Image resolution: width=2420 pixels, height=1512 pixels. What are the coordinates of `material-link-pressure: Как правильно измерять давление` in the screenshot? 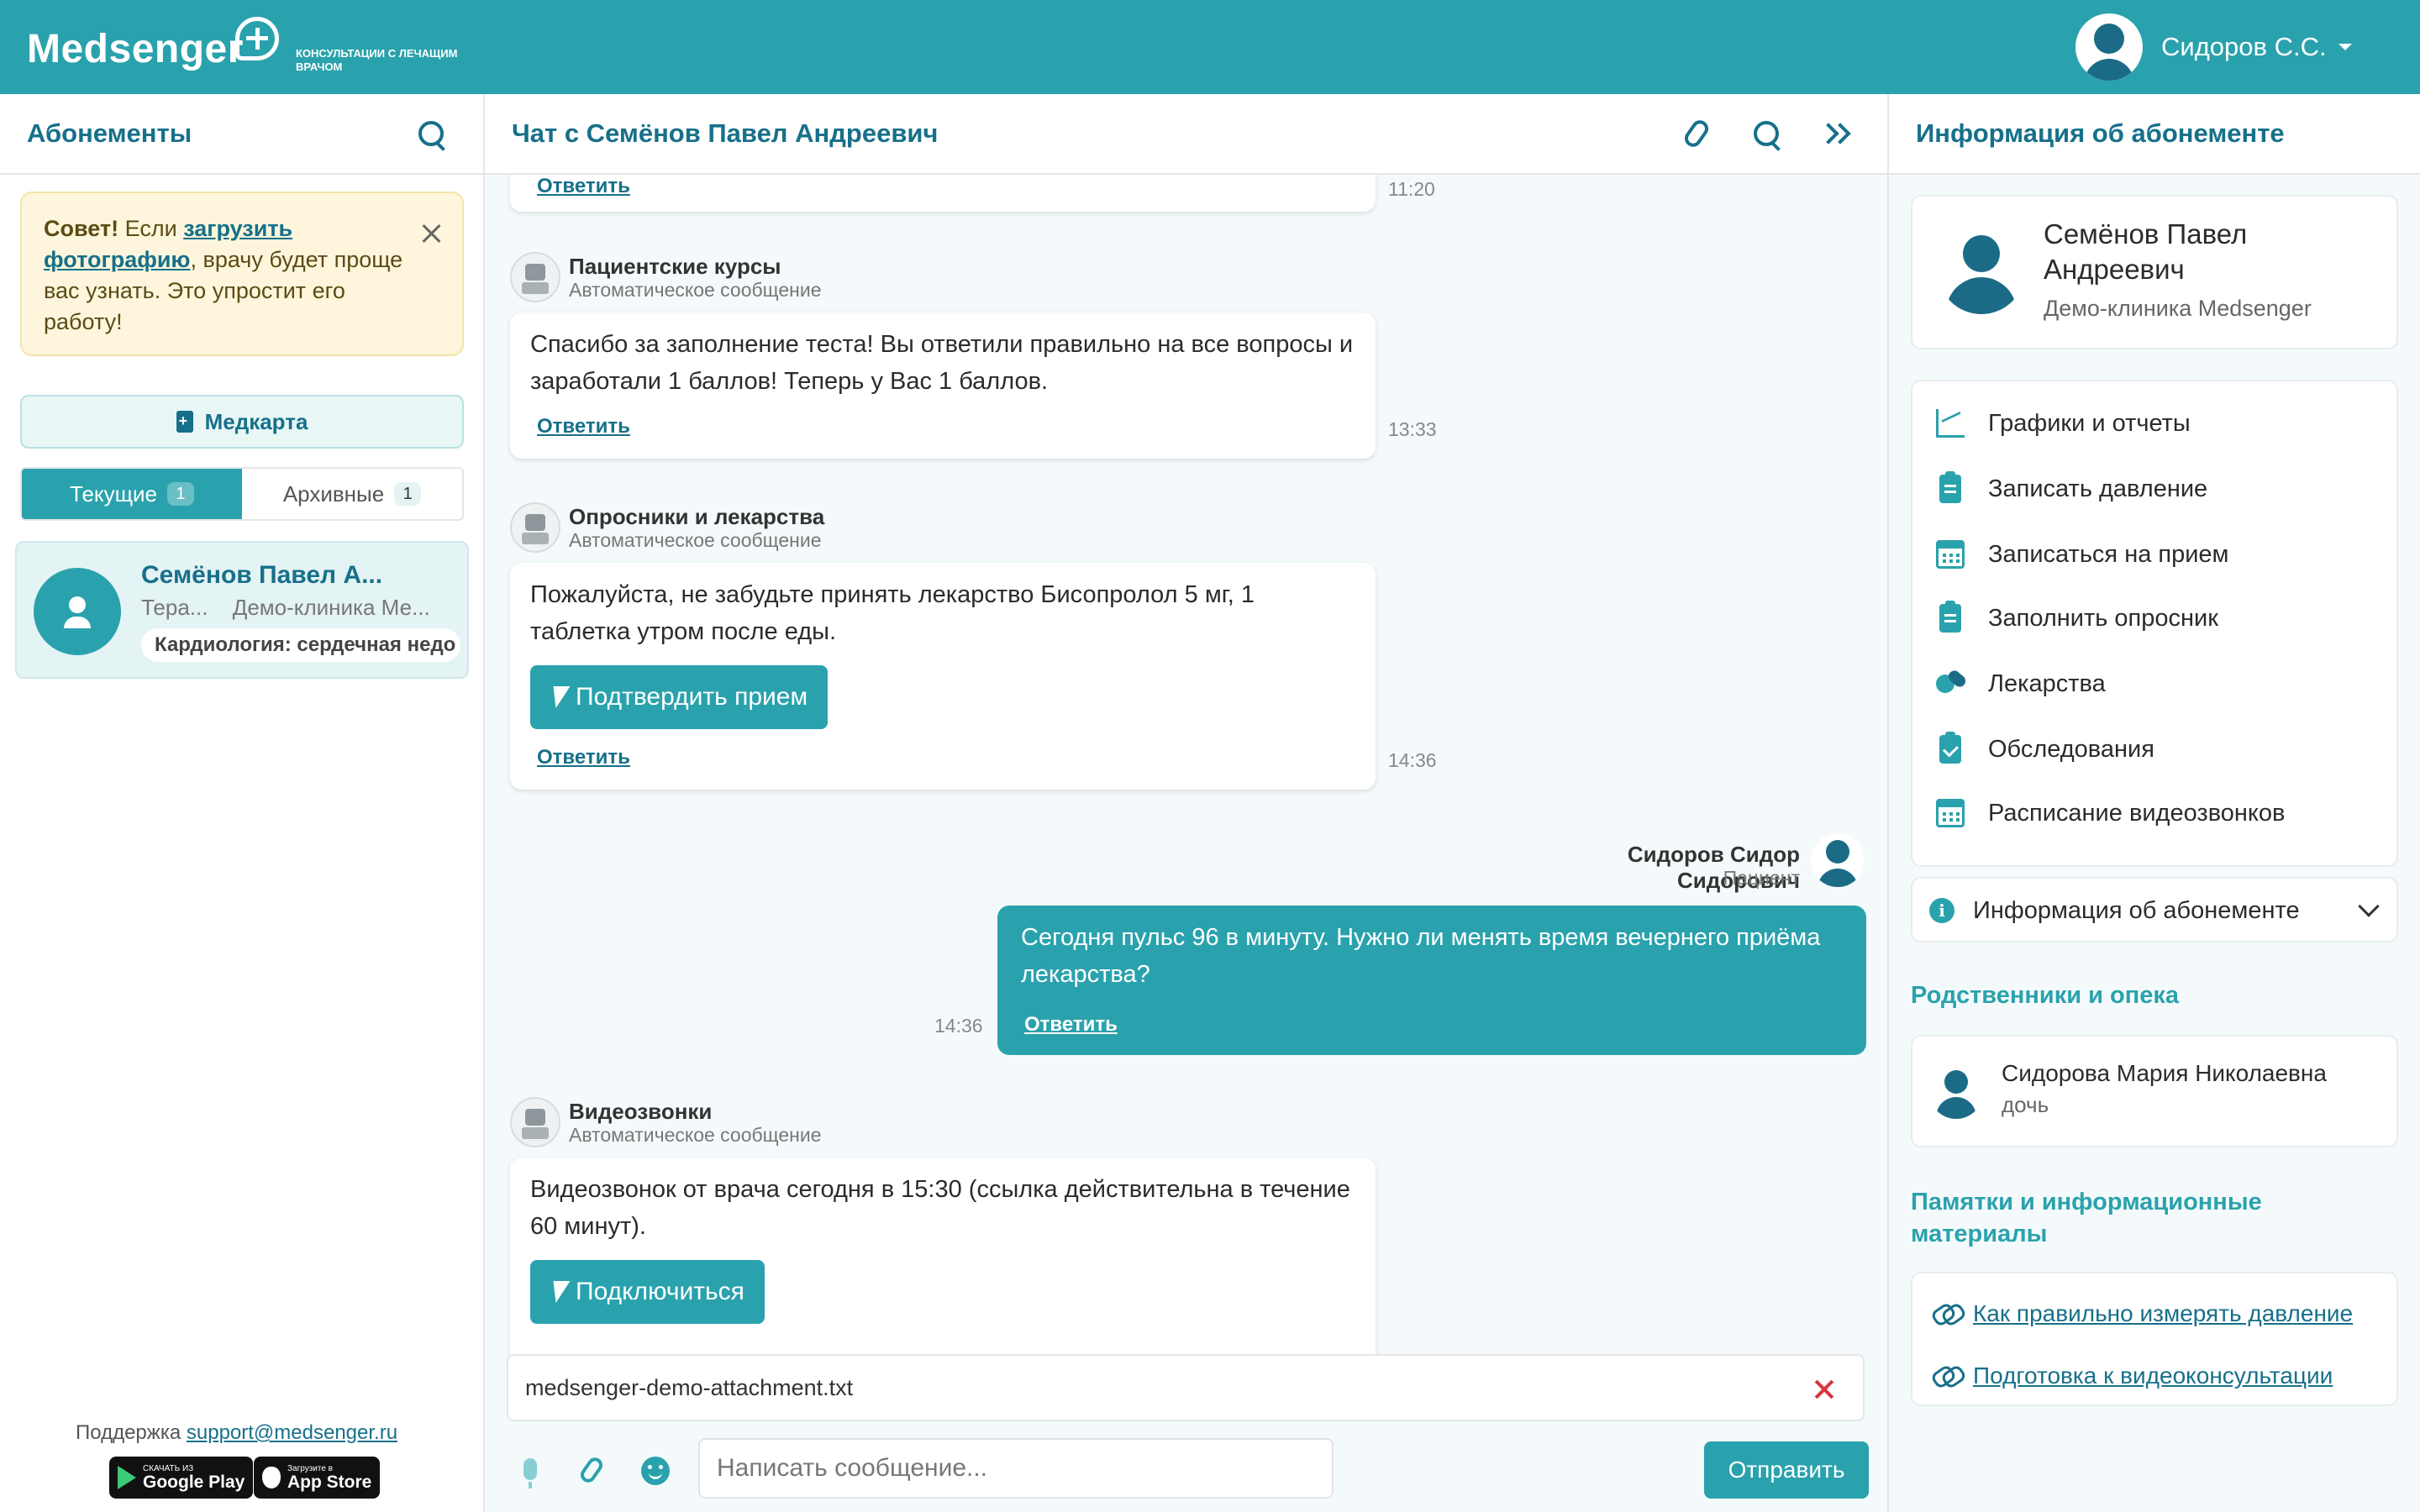 It's located at (2143, 1314).